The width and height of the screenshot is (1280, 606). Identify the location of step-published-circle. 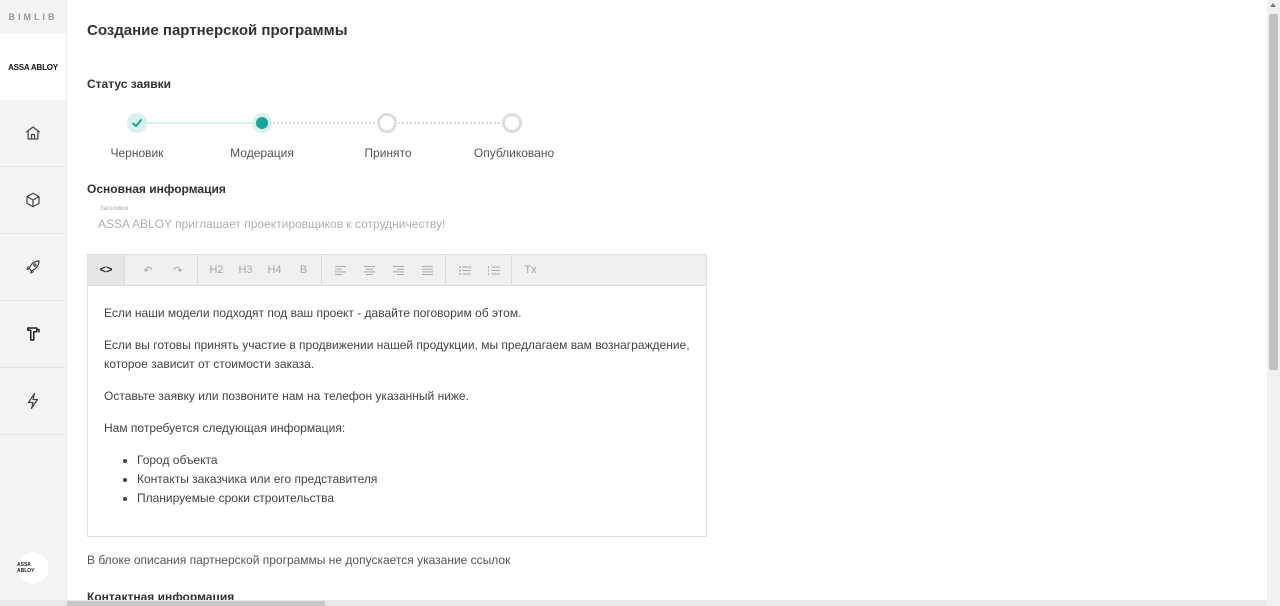
(512, 123).